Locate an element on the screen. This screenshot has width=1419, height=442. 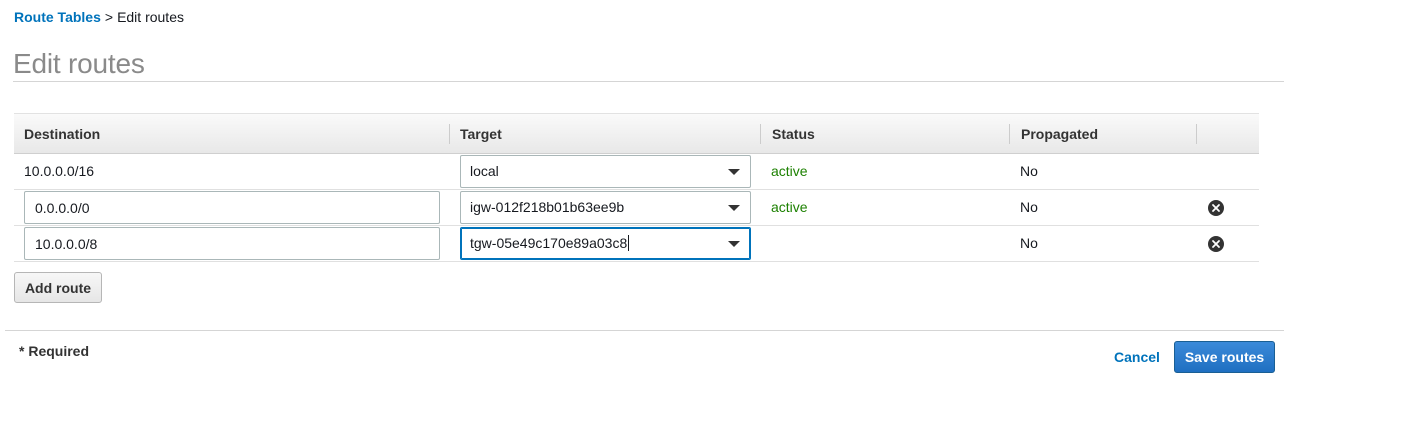
table-row: 10.0.0.0/16 local active No is located at coordinates (636, 172).